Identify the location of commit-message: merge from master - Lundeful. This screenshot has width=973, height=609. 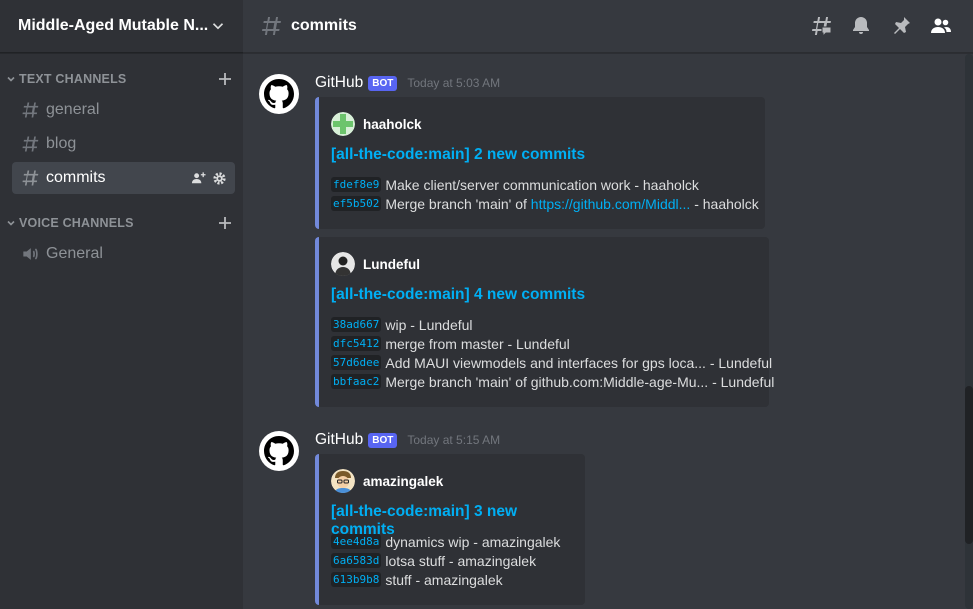
(477, 343).